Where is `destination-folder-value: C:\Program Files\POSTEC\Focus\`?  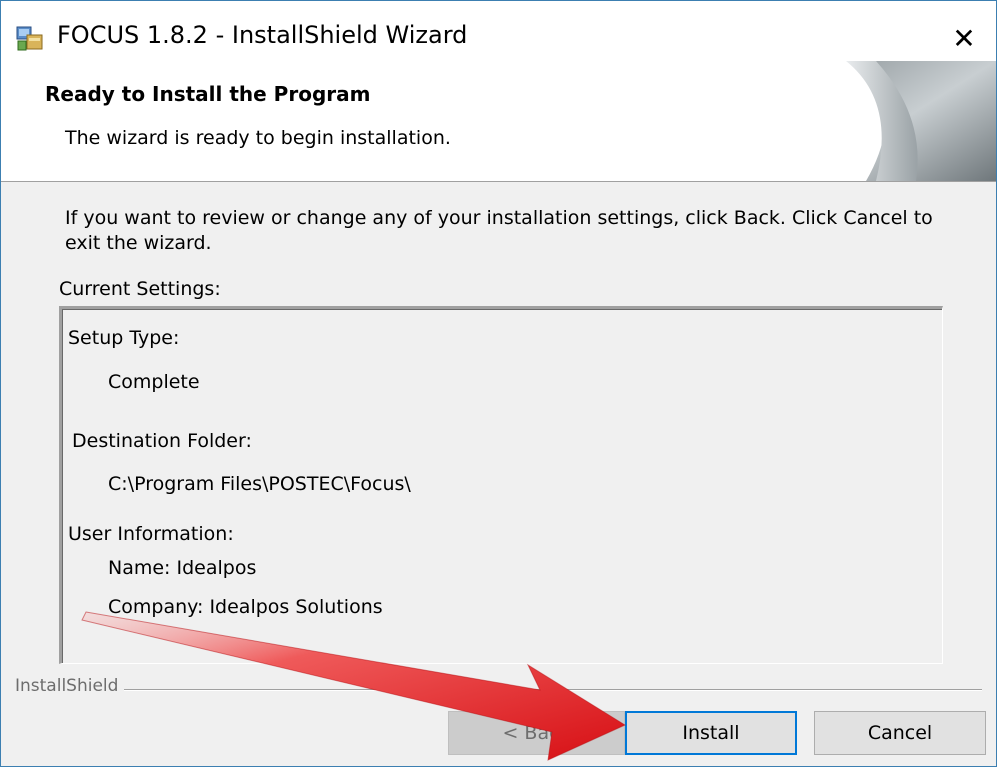 destination-folder-value: C:\Program Files\POSTEC\Focus\ is located at coordinates (259, 484).